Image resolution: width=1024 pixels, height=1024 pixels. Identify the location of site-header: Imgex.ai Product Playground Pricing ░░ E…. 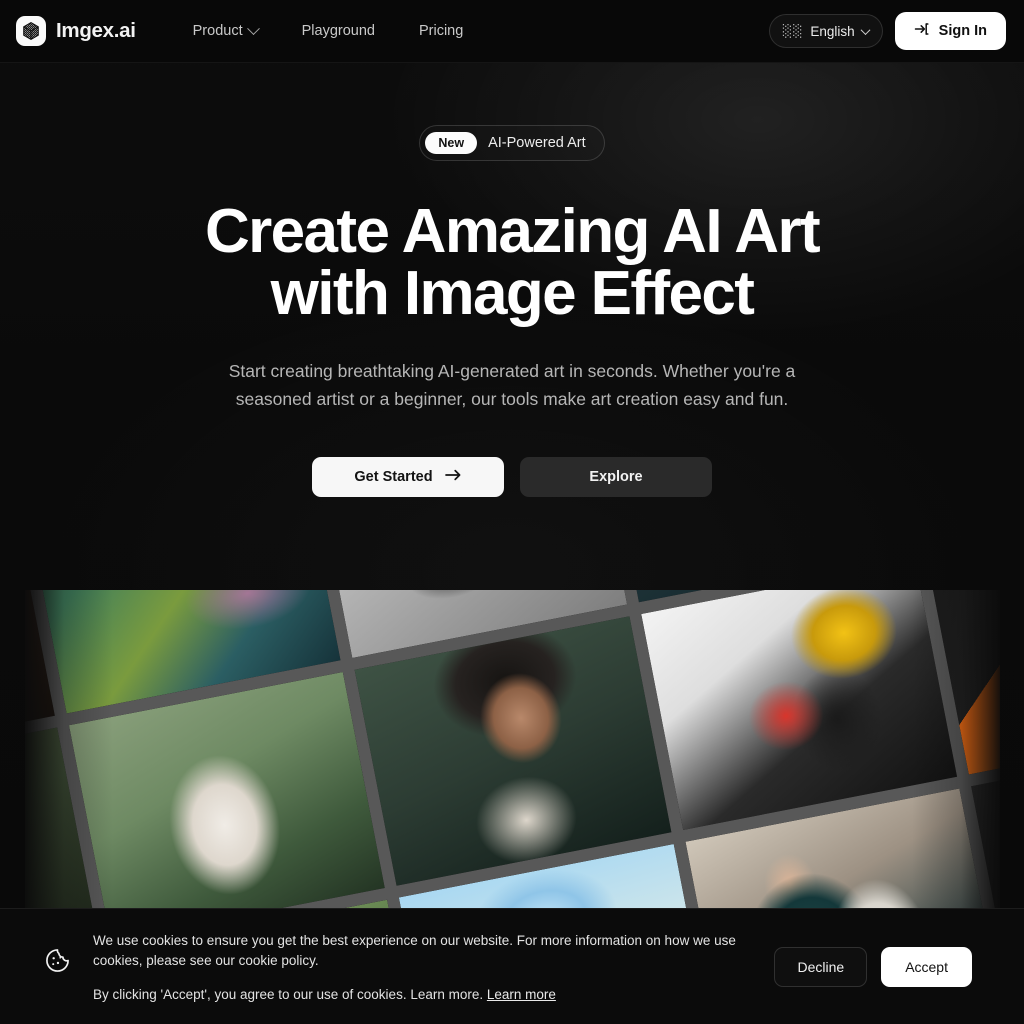
(512, 31).